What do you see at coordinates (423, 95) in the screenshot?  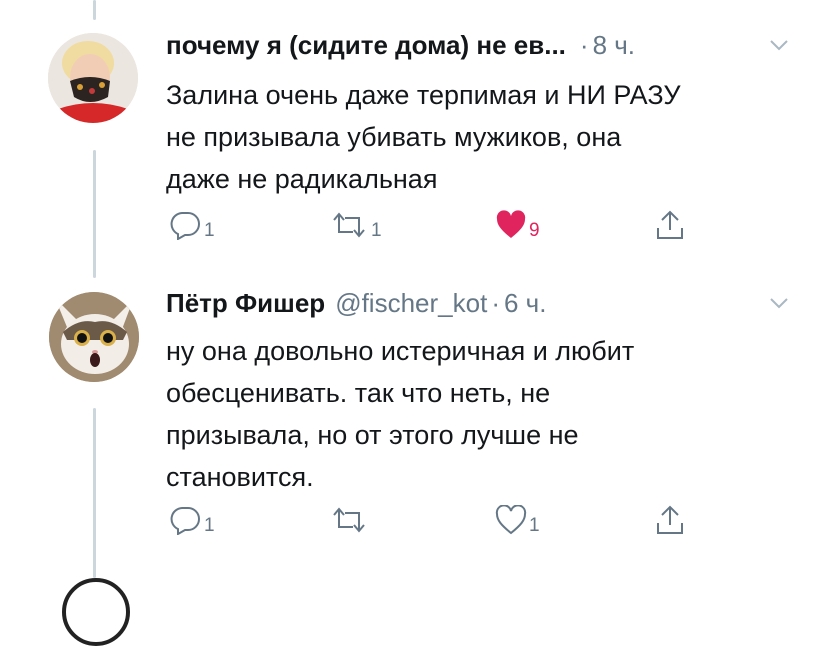 I see `tweet-text-line: Залина очень даже терпимая и НИ РАЗУ` at bounding box center [423, 95].